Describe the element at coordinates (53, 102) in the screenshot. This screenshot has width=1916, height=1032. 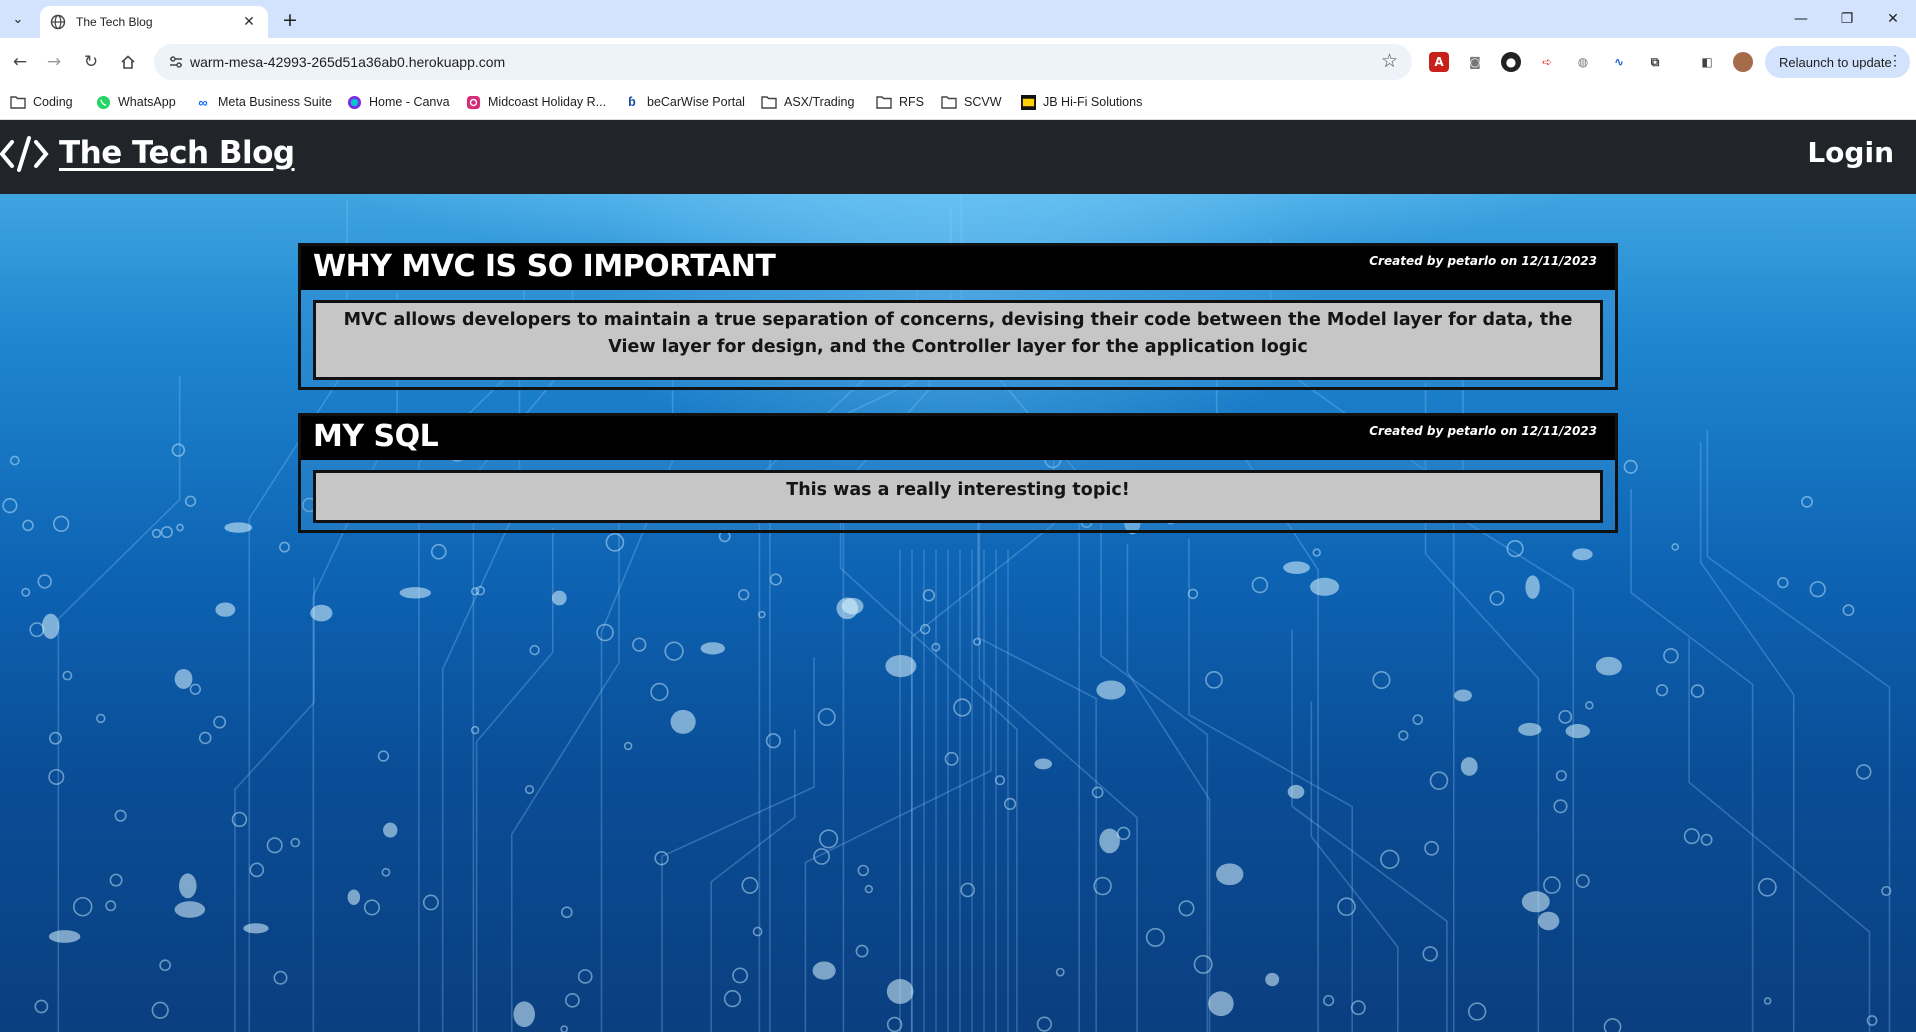
I see `bookmark-label: Coding` at that location.